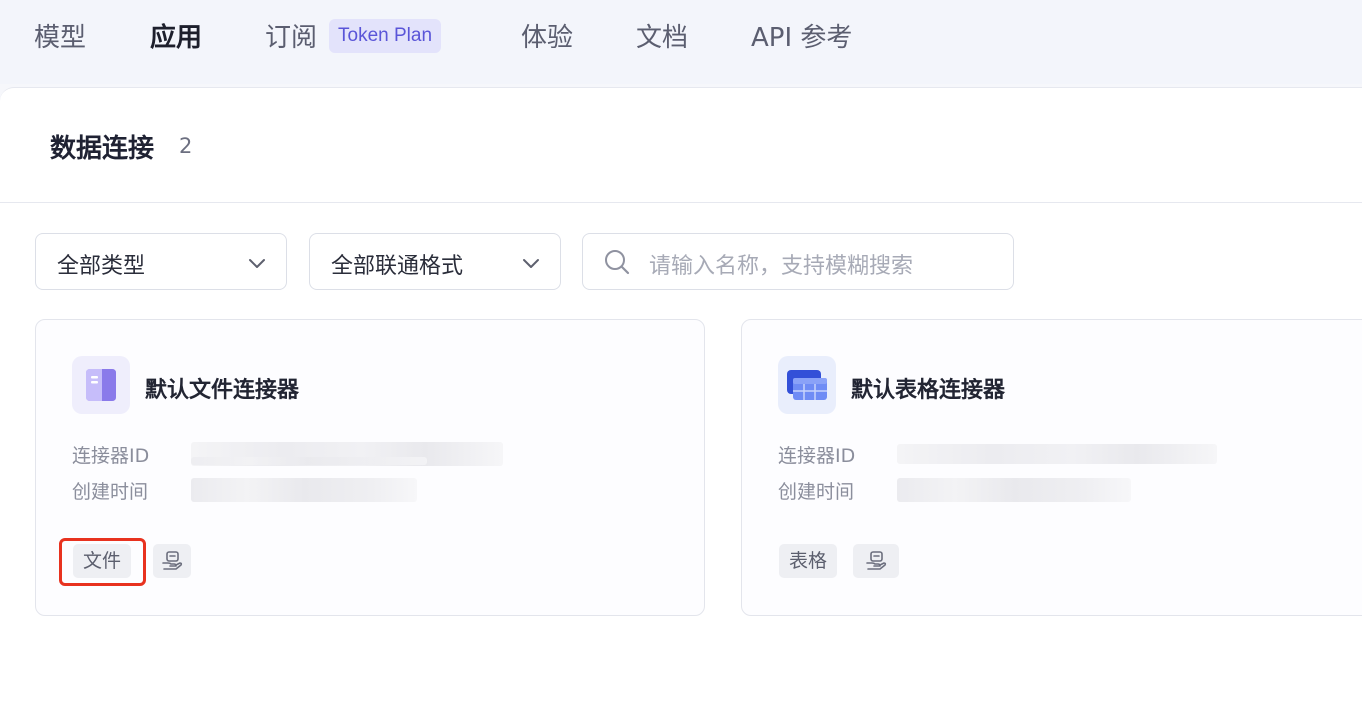  Describe the element at coordinates (1057, 454) in the screenshot. I see `connector-id-value-redacted` at that location.